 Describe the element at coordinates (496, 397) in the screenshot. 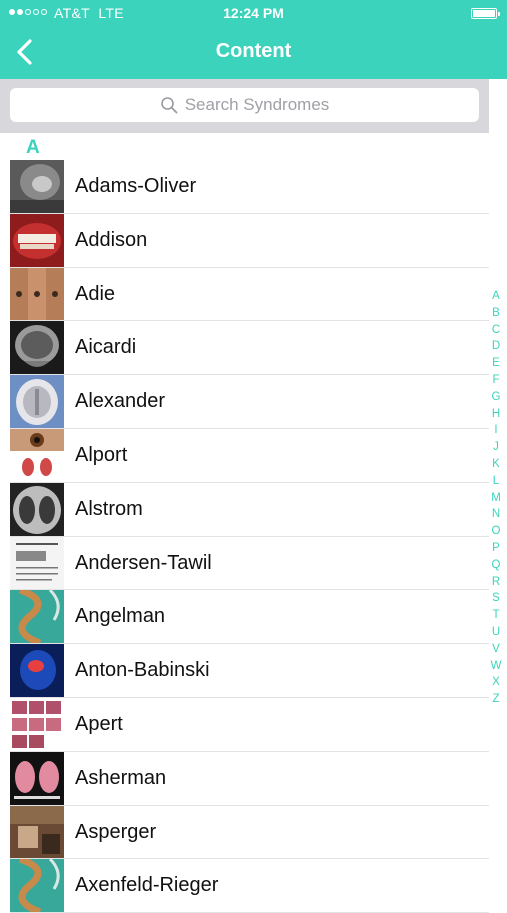

I see `index-letter-g: G` at that location.